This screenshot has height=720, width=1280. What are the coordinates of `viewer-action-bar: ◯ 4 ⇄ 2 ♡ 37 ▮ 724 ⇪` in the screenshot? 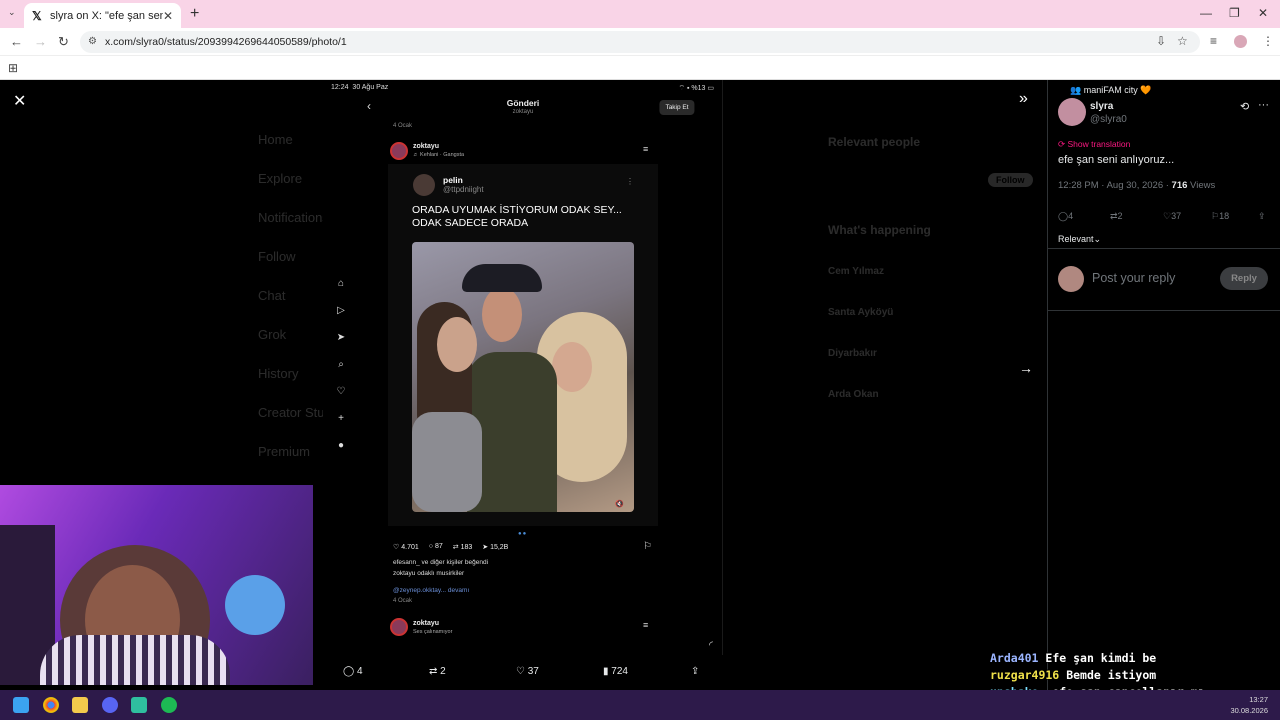 It's located at (518, 672).